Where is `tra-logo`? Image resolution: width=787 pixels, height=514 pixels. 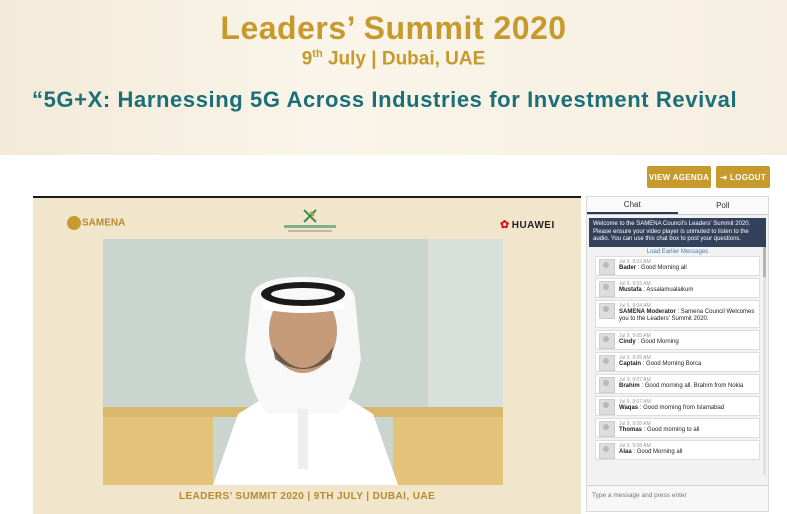 tra-logo is located at coordinates (310, 220).